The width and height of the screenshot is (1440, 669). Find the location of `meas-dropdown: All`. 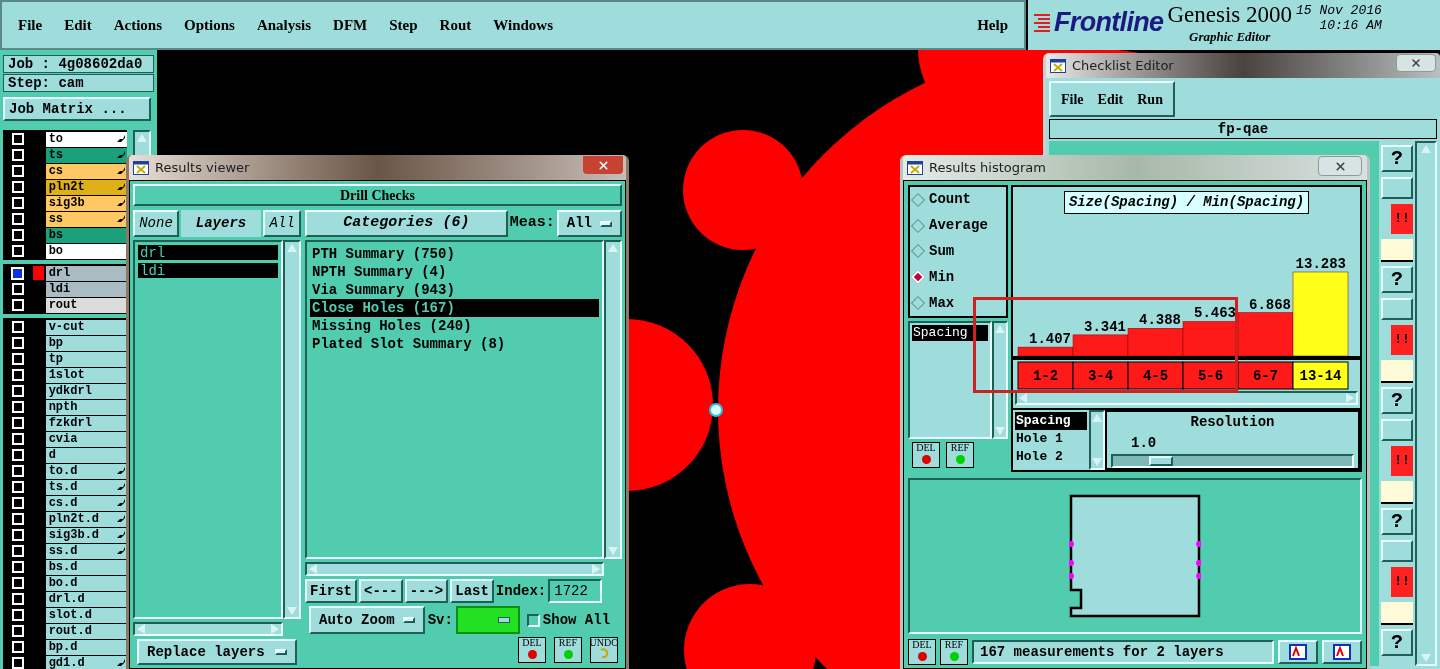

meas-dropdown: All is located at coordinates (589, 223).